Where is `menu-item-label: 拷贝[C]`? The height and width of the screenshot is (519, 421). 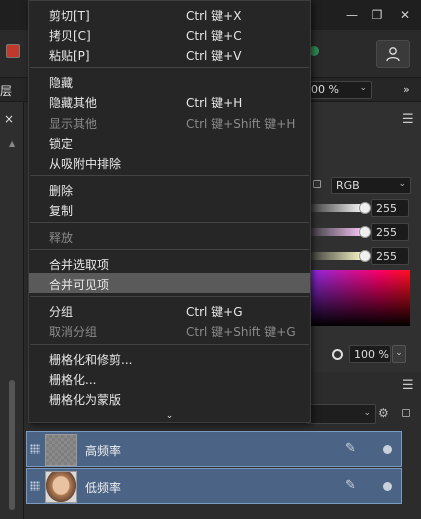 menu-item-label: 拷贝[C] is located at coordinates (70, 36).